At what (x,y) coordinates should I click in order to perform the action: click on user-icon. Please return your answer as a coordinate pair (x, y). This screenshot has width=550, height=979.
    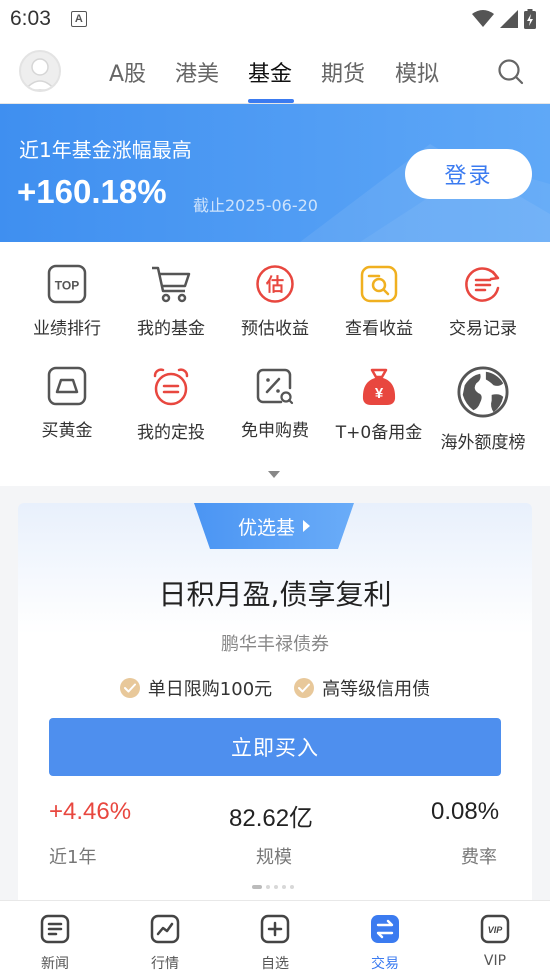
    Looking at the image, I should click on (40, 74).